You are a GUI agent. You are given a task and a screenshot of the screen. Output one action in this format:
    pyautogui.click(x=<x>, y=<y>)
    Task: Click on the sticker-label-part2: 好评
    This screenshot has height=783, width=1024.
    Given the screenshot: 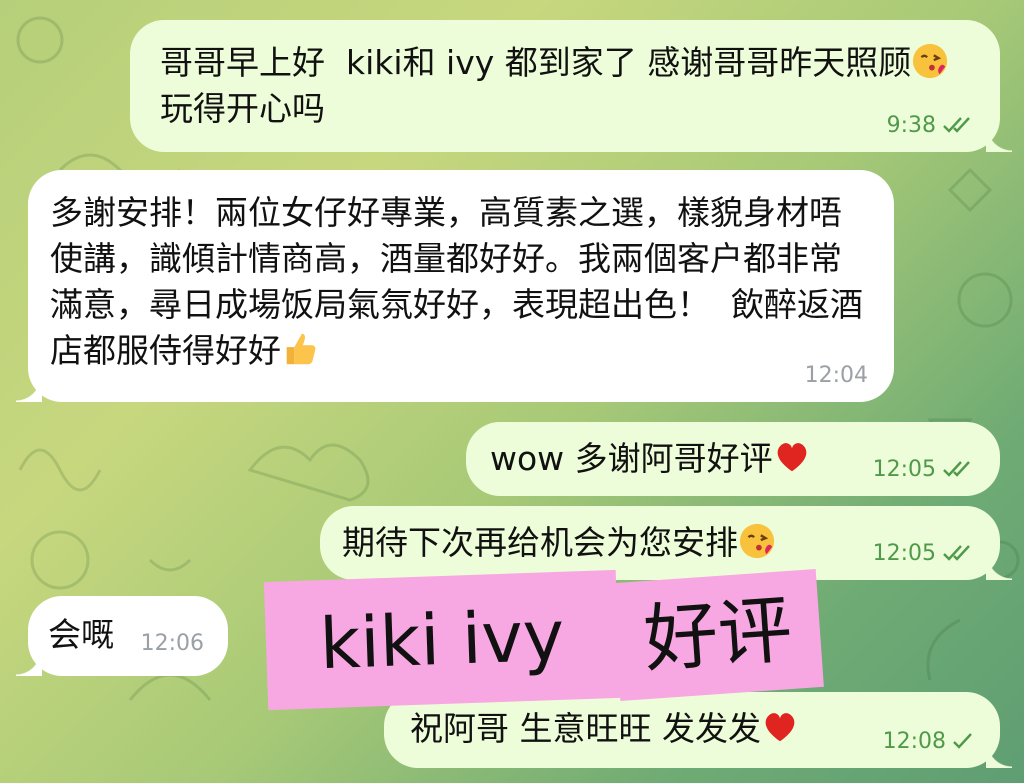 What is the action you would take?
    pyautogui.click(x=718, y=635)
    